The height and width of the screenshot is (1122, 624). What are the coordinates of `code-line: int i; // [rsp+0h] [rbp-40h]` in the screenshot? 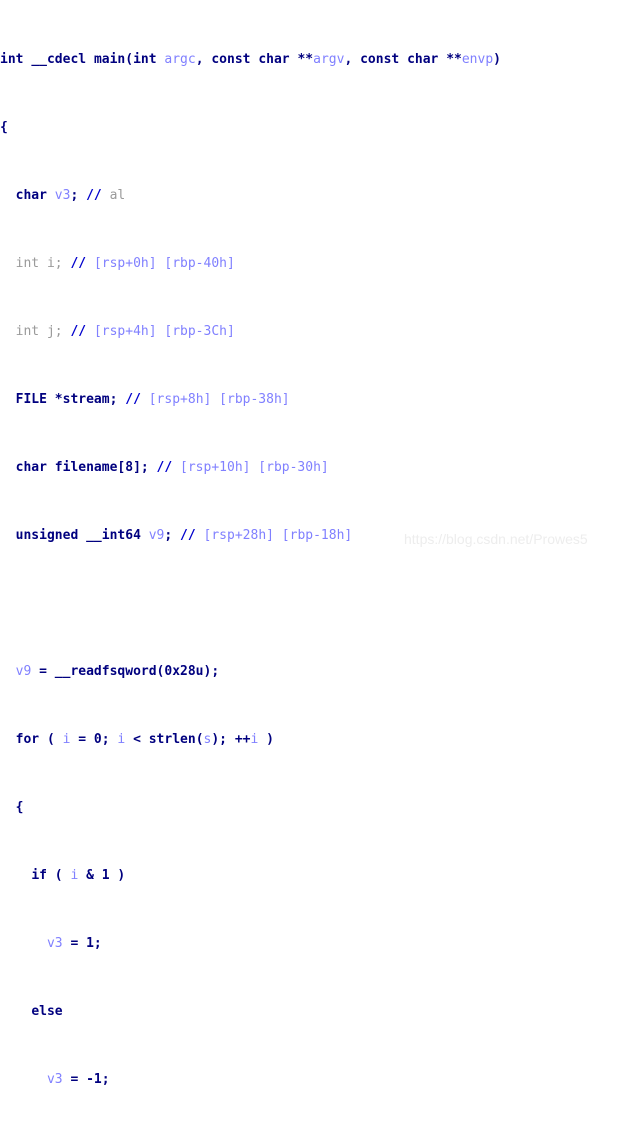 It's located at (312, 263).